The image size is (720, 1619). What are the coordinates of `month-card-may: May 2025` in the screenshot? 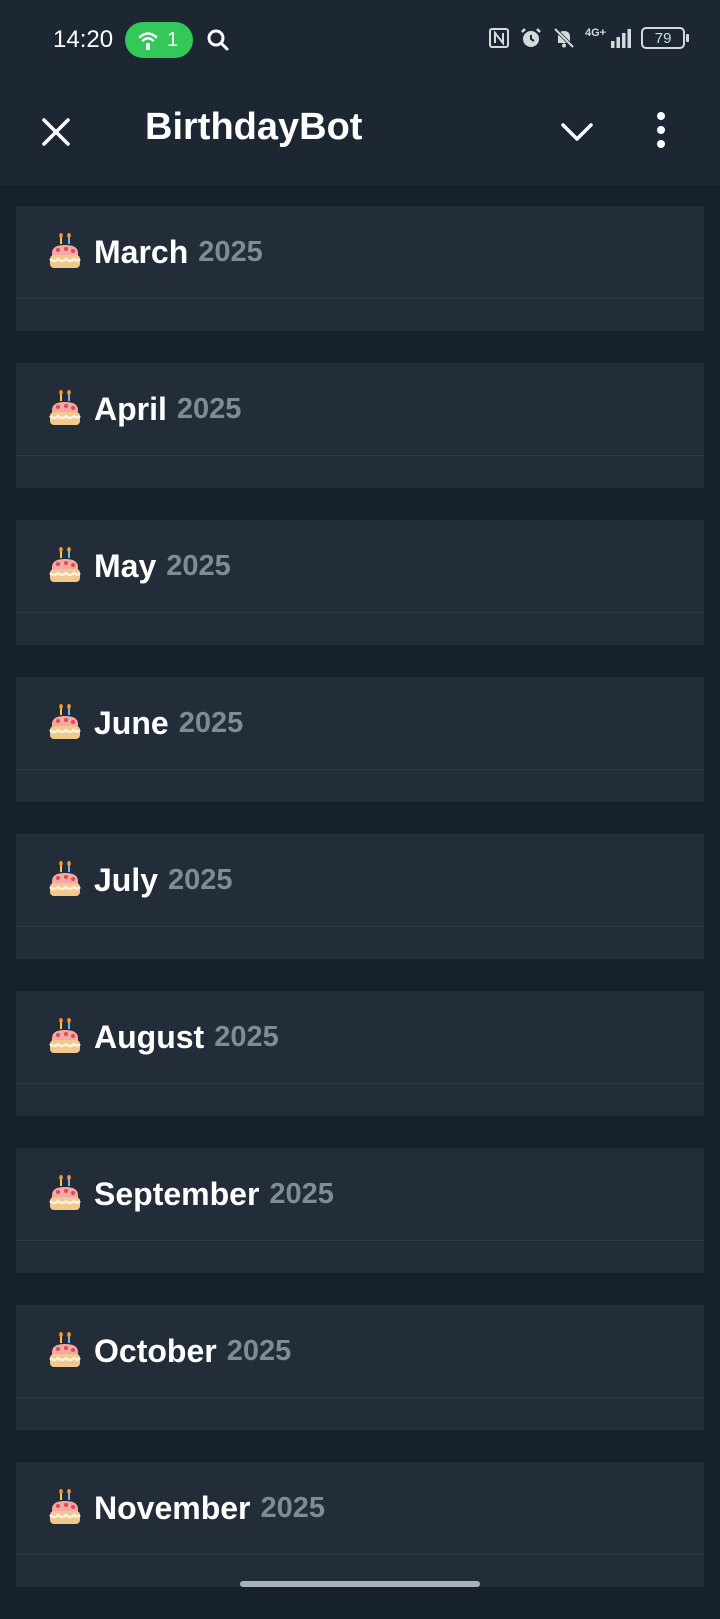 It's located at (360, 582).